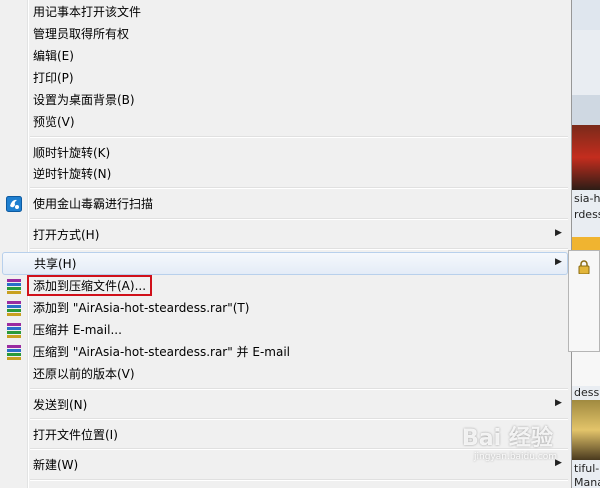 The width and height of the screenshot is (600, 488). I want to click on menu-item-restore-previous-versions: 还原以前的版本(V), so click(285, 374).